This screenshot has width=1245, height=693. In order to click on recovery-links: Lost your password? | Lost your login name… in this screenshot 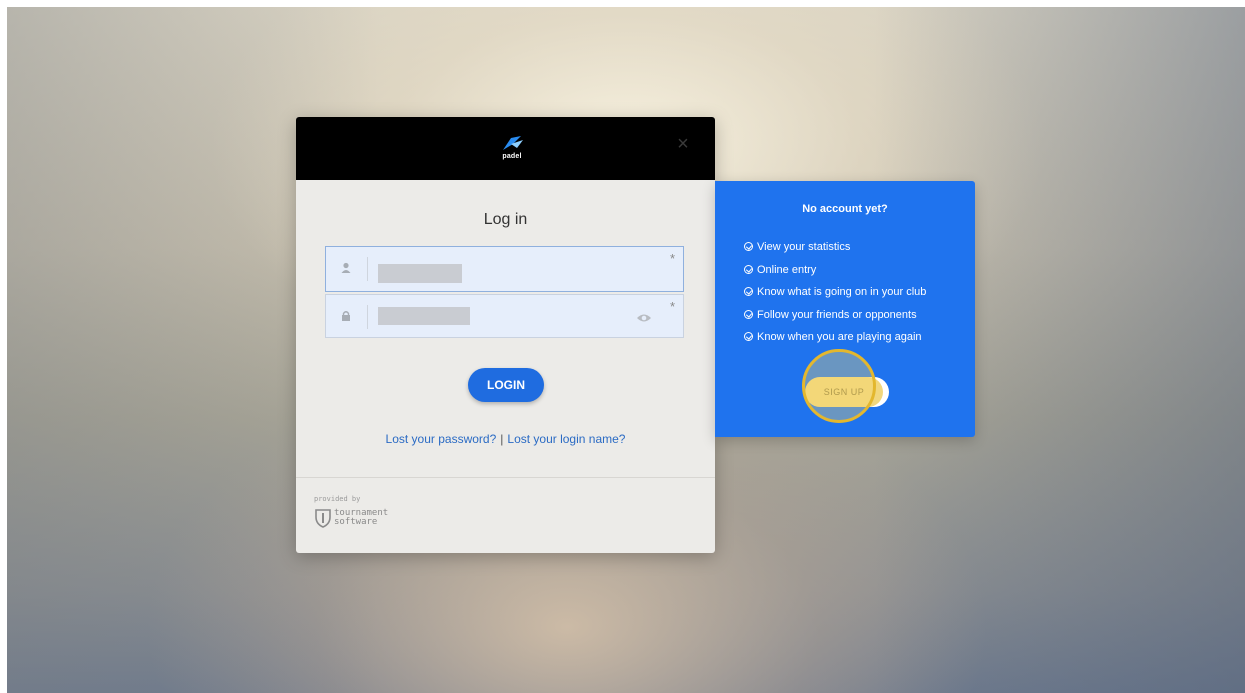, I will do `click(505, 439)`.